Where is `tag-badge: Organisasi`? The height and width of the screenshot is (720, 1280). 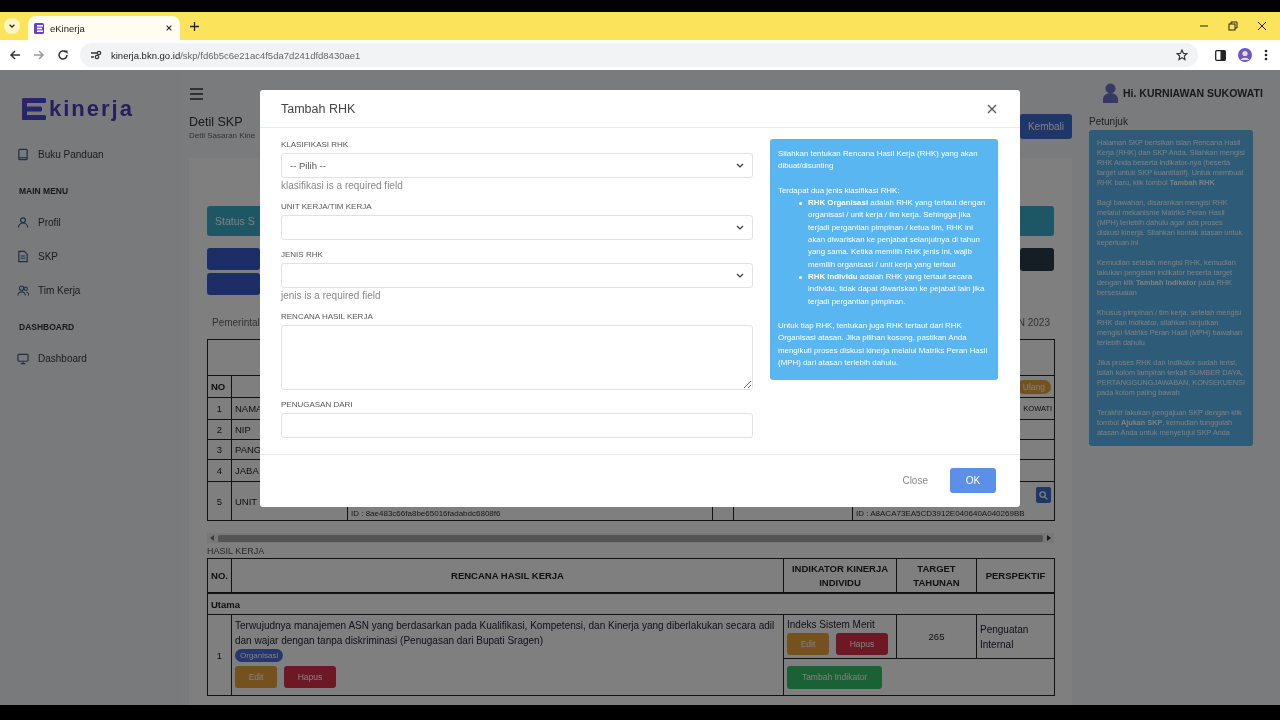 tag-badge: Organisasi is located at coordinates (259, 655).